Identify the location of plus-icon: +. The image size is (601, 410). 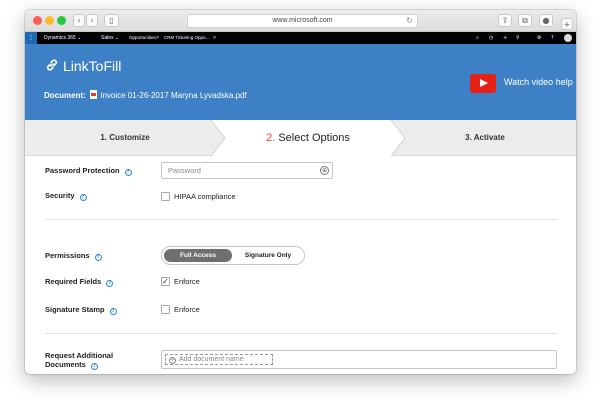
(172, 360).